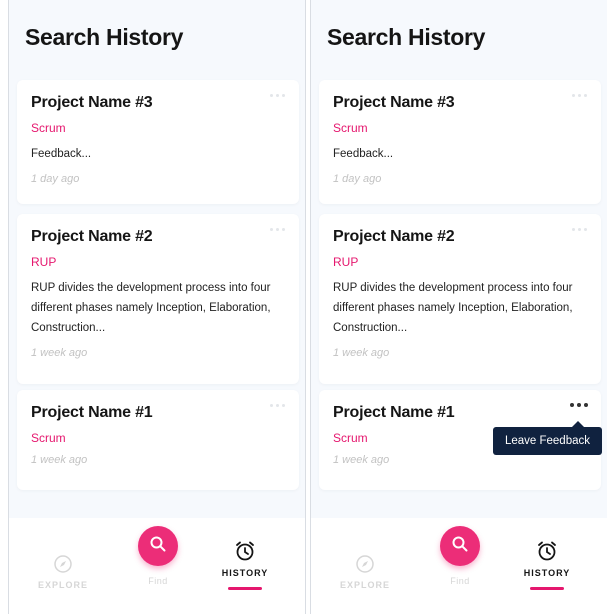 Image resolution: width=607 pixels, height=614 pixels. I want to click on history-card-project-1: Project Name #1 Scrum 1 week ago, so click(158, 440).